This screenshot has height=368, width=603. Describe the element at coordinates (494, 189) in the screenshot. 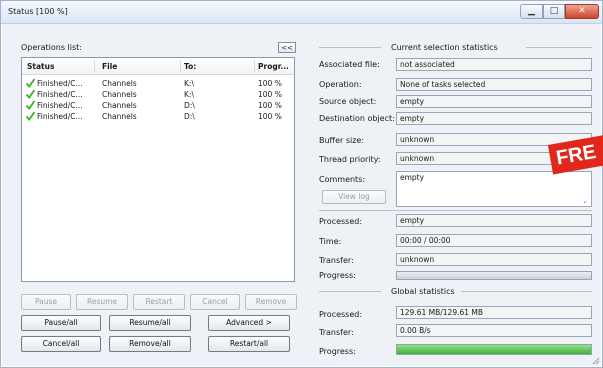

I see `comments-field: empty ⌄` at that location.